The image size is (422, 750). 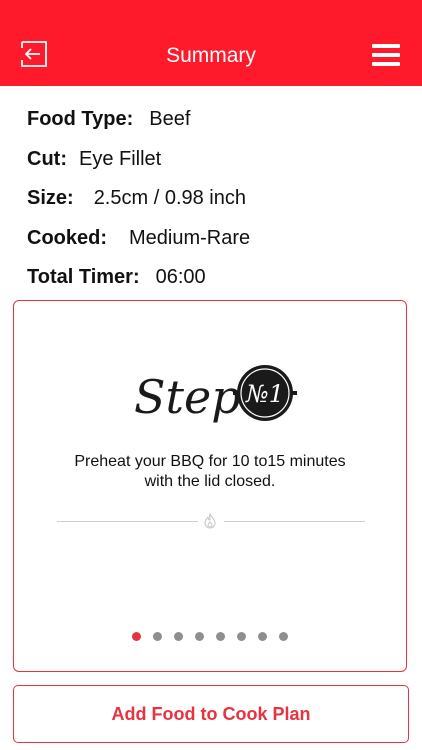 What do you see at coordinates (210, 636) in the screenshot?
I see `step-pager` at bounding box center [210, 636].